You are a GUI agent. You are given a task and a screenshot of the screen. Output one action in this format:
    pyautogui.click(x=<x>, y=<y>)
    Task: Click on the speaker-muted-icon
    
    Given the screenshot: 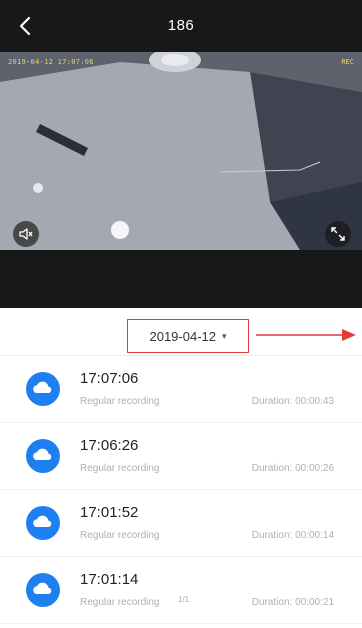 What is the action you would take?
    pyautogui.click(x=26, y=234)
    